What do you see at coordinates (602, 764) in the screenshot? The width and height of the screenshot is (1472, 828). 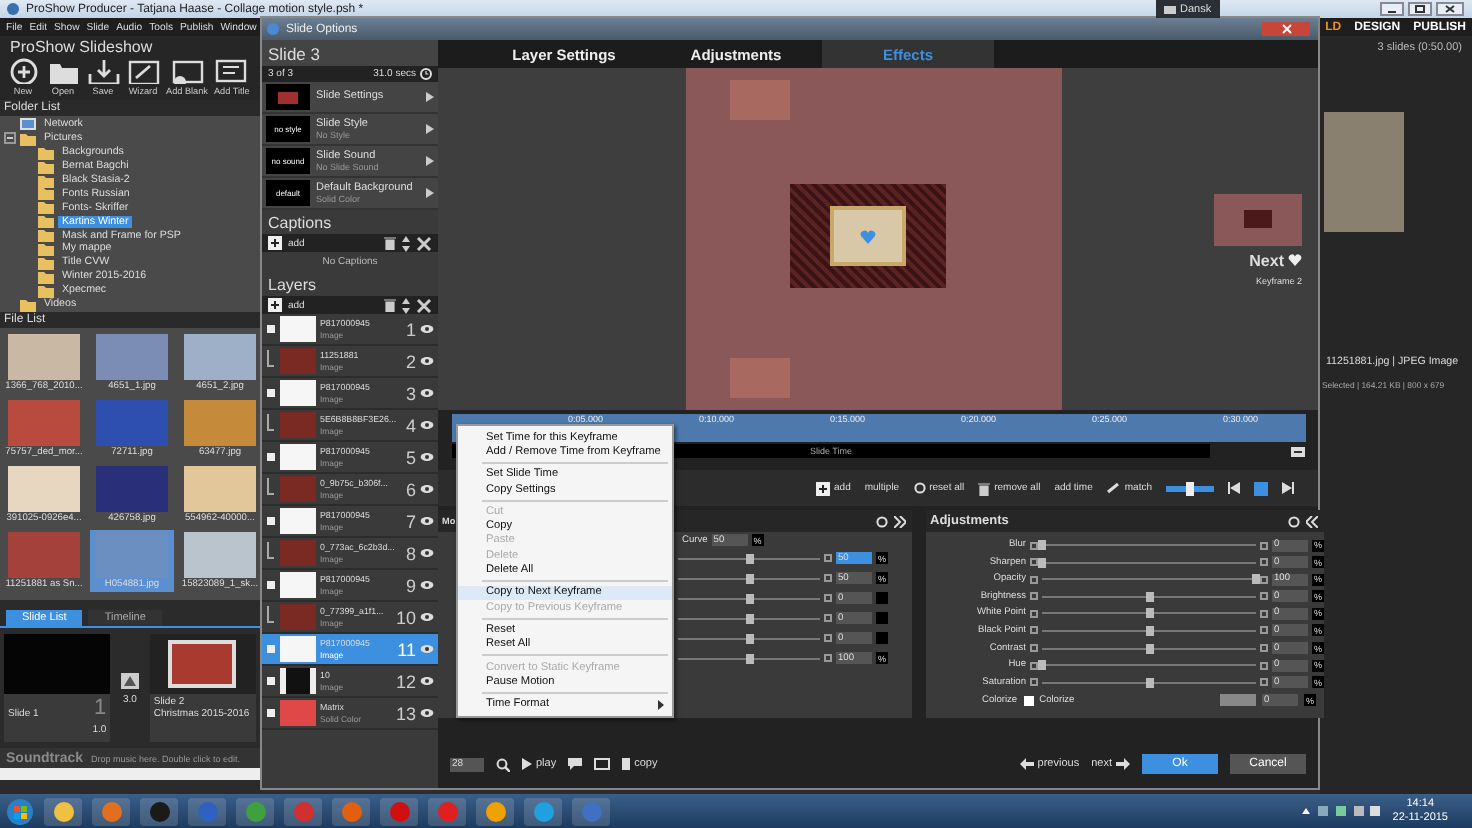 I see `screen-icon` at bounding box center [602, 764].